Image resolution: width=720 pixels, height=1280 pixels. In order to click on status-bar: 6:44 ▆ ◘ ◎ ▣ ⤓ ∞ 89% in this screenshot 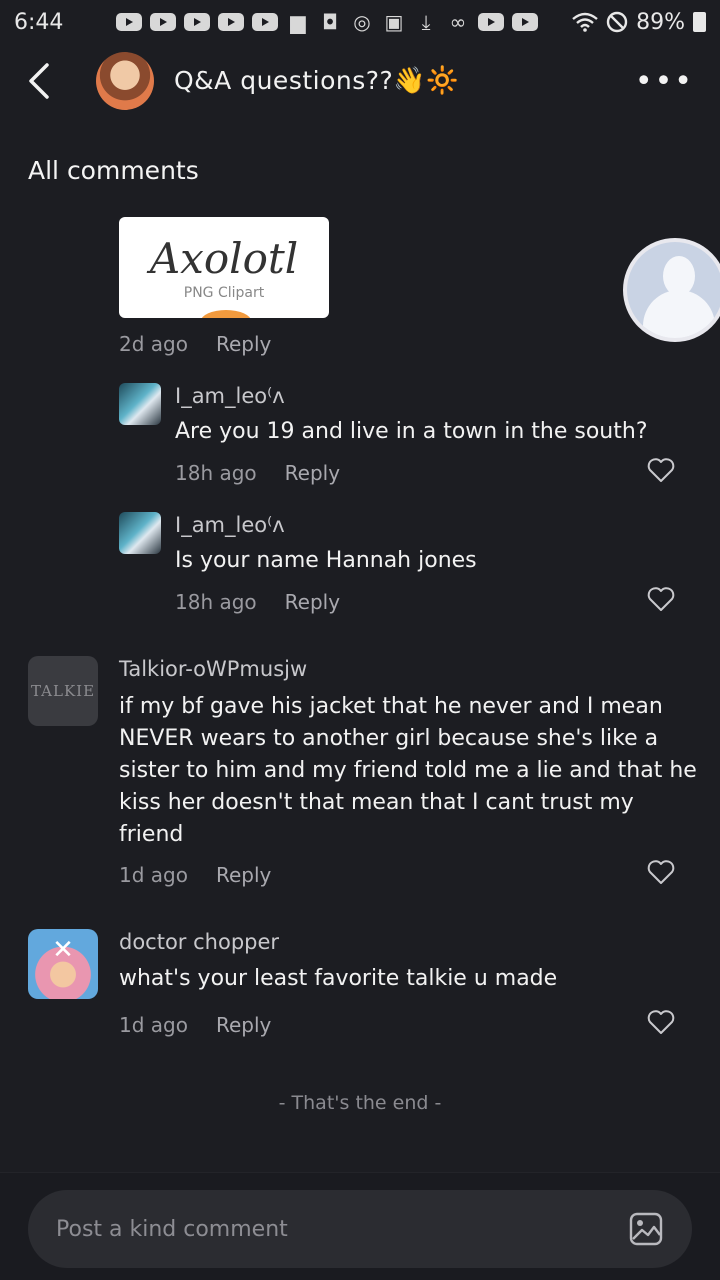, I will do `click(360, 22)`.